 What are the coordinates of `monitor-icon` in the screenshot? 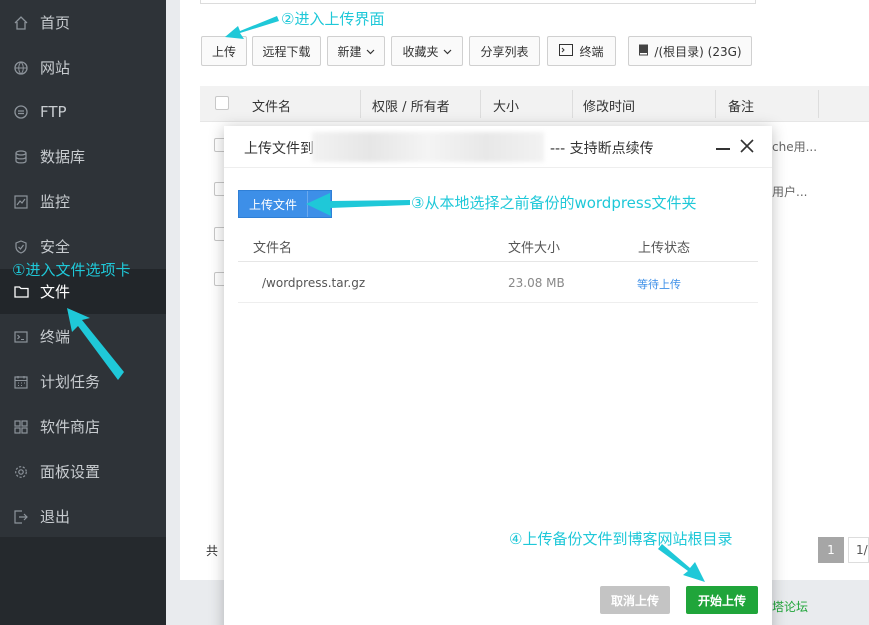 It's located at (21, 202).